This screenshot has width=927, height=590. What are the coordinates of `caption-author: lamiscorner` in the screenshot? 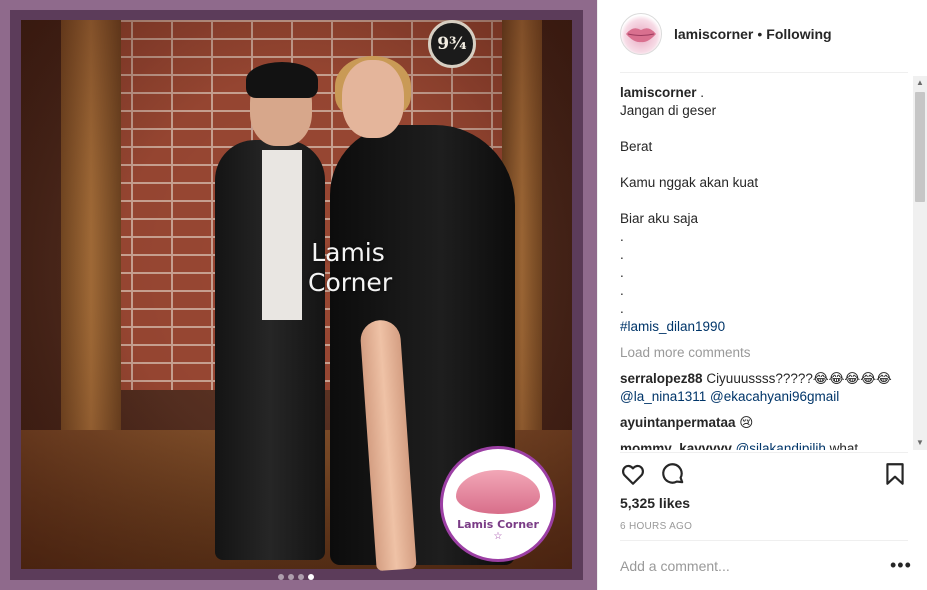 It's located at (658, 92).